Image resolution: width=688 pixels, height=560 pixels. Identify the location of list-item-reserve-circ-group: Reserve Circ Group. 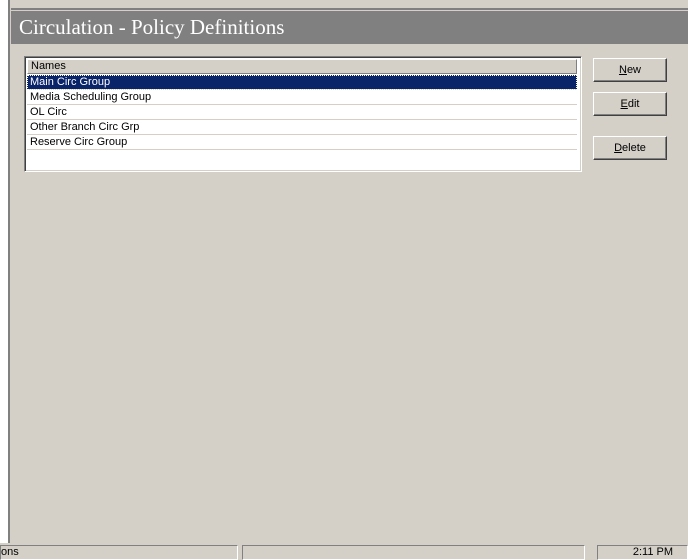
(302, 142).